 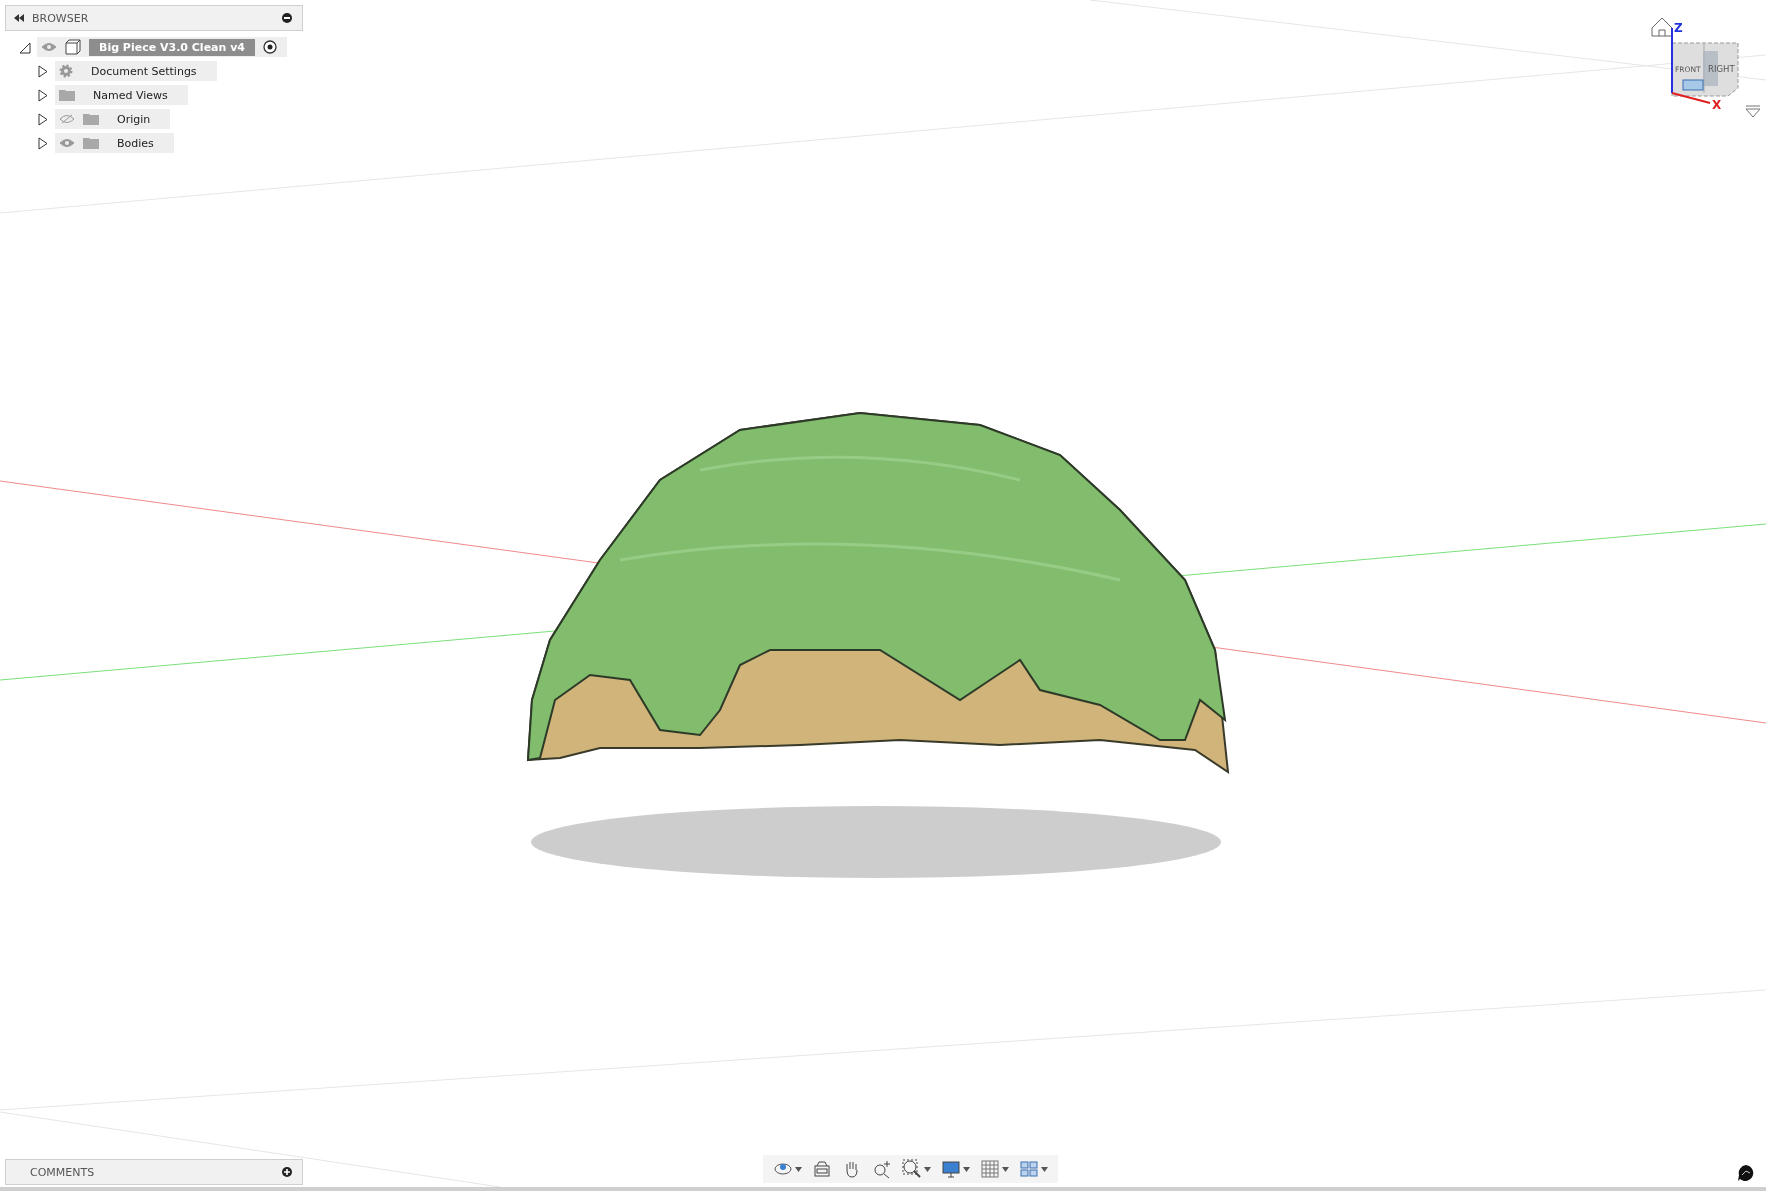 What do you see at coordinates (135, 143) in the screenshot?
I see `tree-item-label: Bodies` at bounding box center [135, 143].